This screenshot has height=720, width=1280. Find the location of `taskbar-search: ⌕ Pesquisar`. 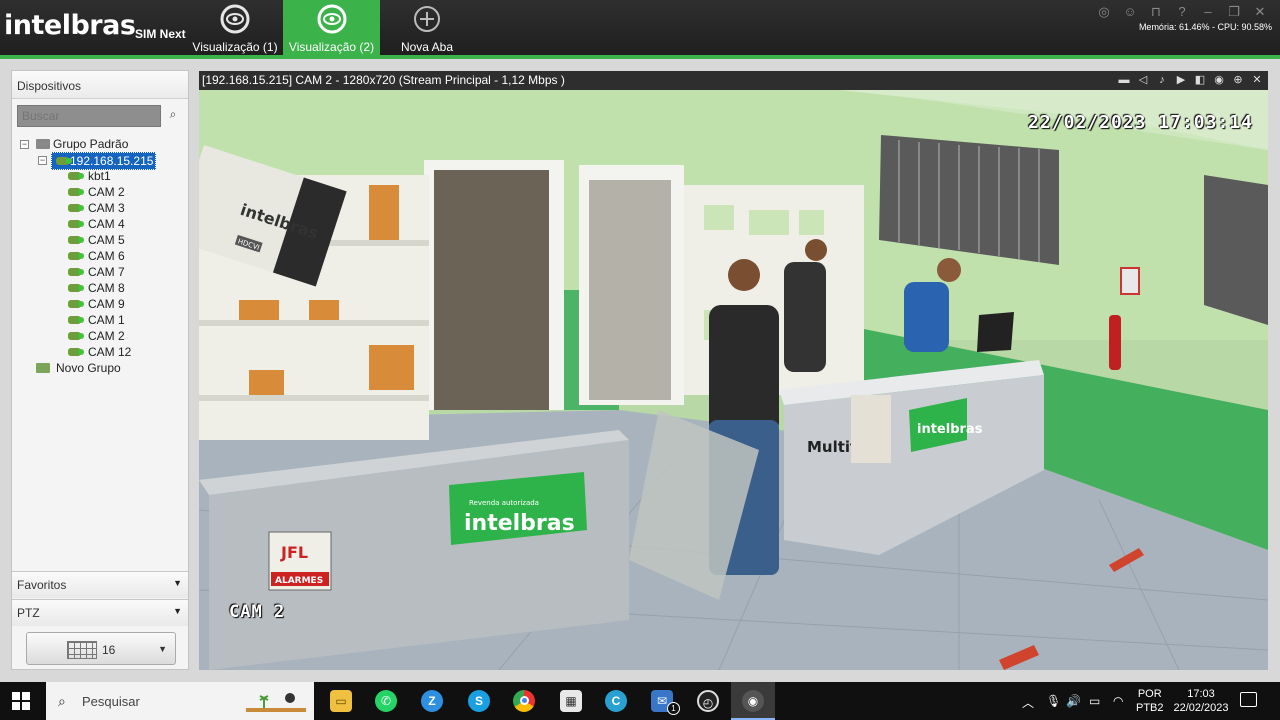

taskbar-search: ⌕ Pesquisar is located at coordinates (180, 701).